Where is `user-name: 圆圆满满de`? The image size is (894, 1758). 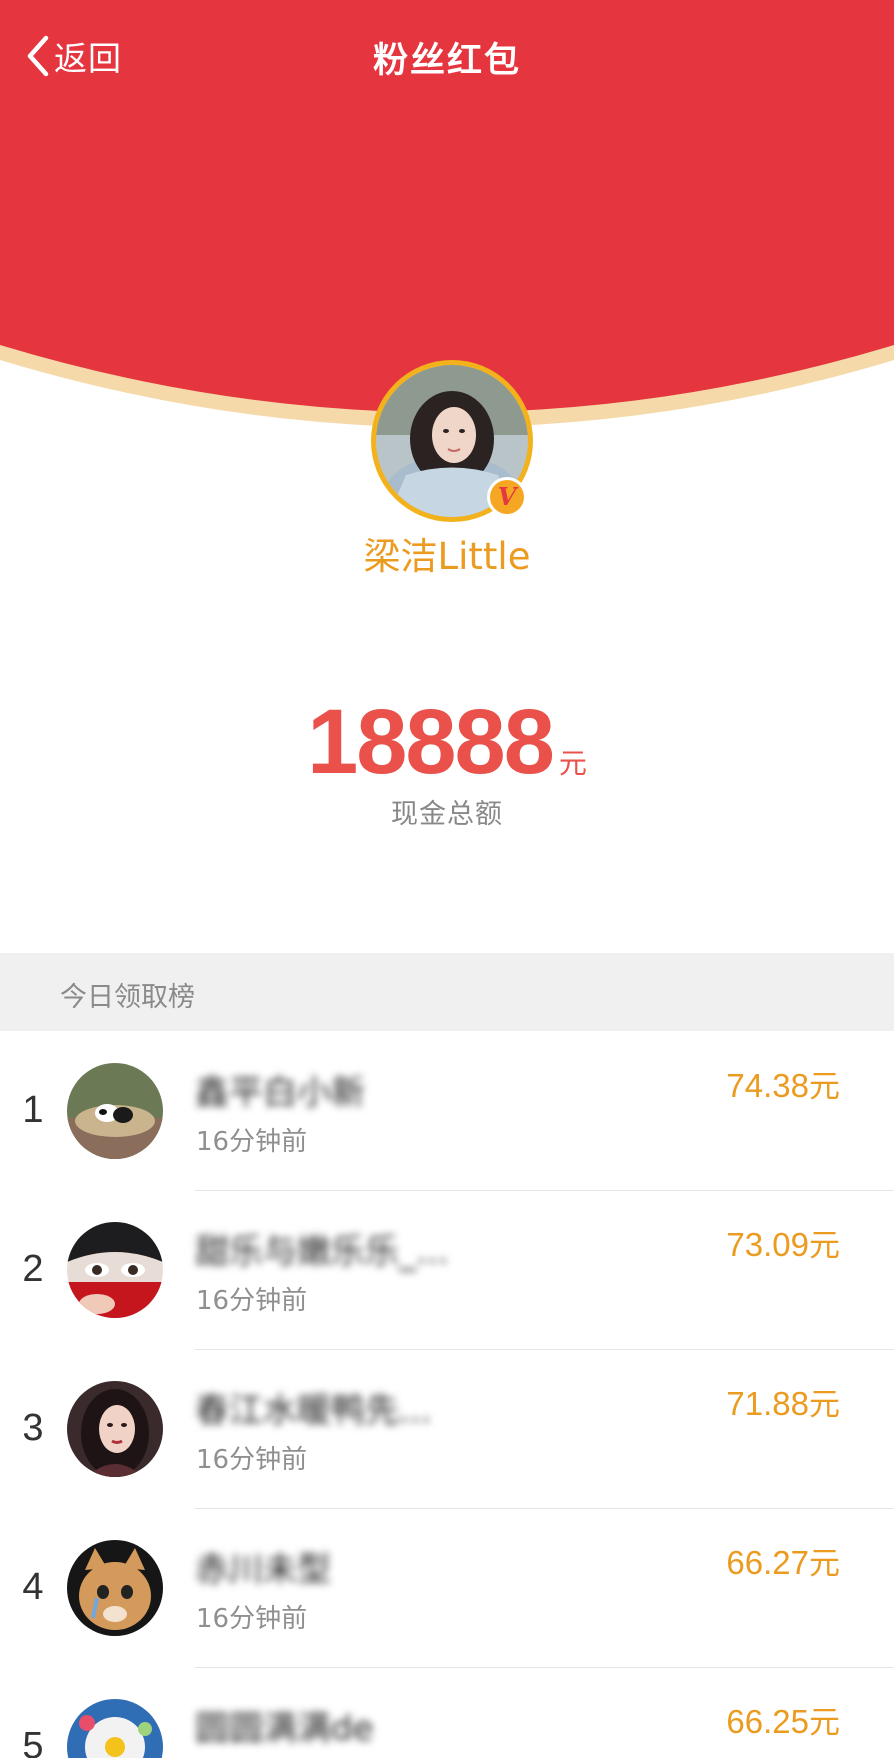
user-name: 圆圆满满de is located at coordinates (284, 1729).